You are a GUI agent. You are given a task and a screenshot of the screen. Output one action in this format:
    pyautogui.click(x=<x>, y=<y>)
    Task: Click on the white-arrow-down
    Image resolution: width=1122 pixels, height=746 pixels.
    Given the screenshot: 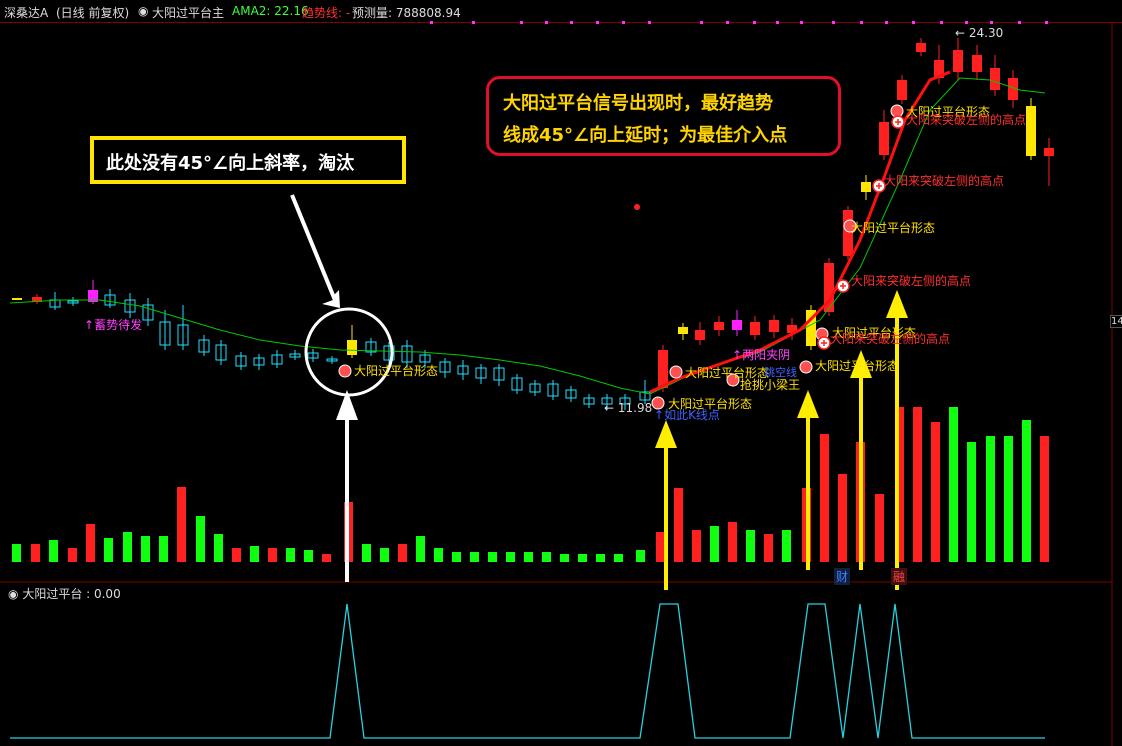 What is the action you would take?
    pyautogui.click(x=315, y=251)
    